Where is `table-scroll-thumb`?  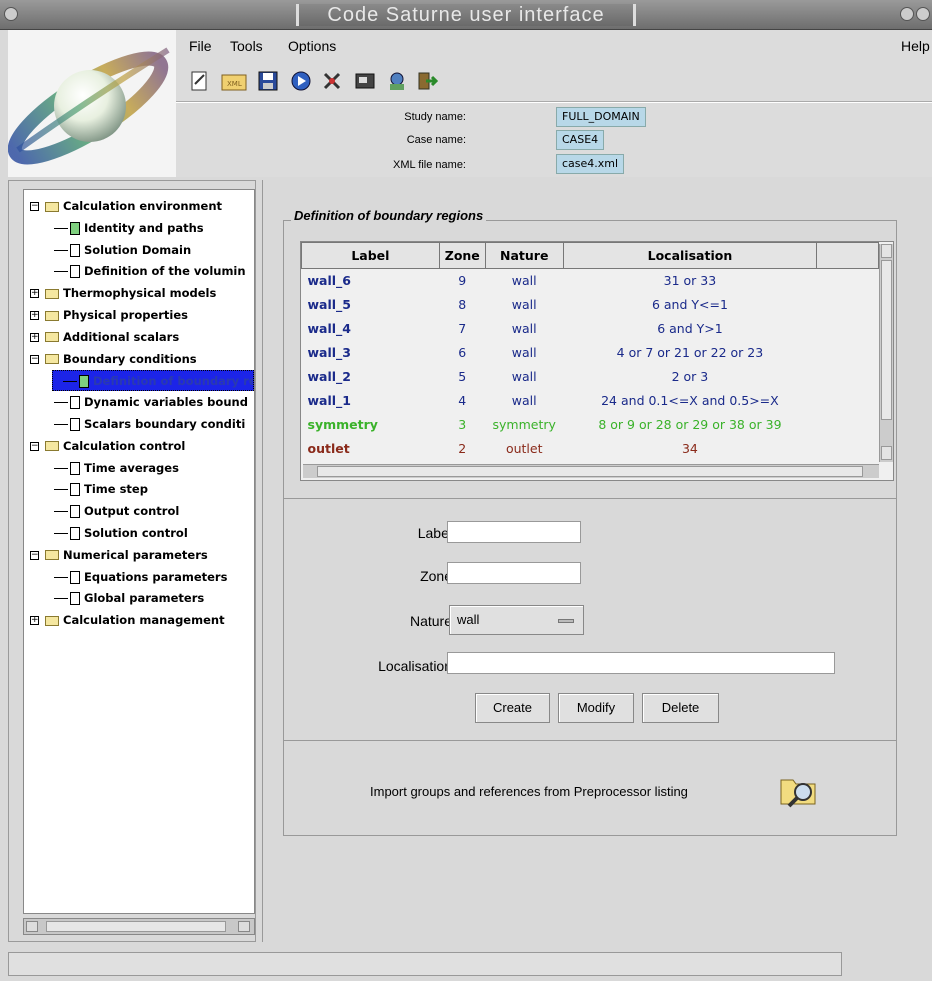
table-scroll-thumb is located at coordinates (886, 340).